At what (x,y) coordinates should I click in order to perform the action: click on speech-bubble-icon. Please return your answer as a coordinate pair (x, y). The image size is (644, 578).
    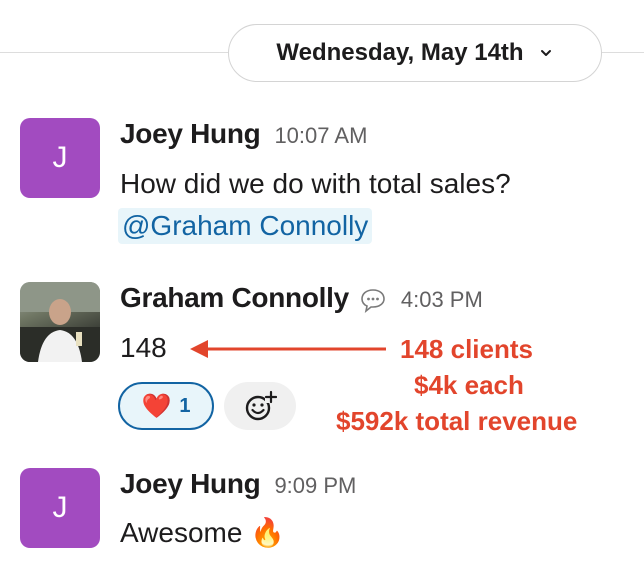
    Looking at the image, I should click on (373, 300).